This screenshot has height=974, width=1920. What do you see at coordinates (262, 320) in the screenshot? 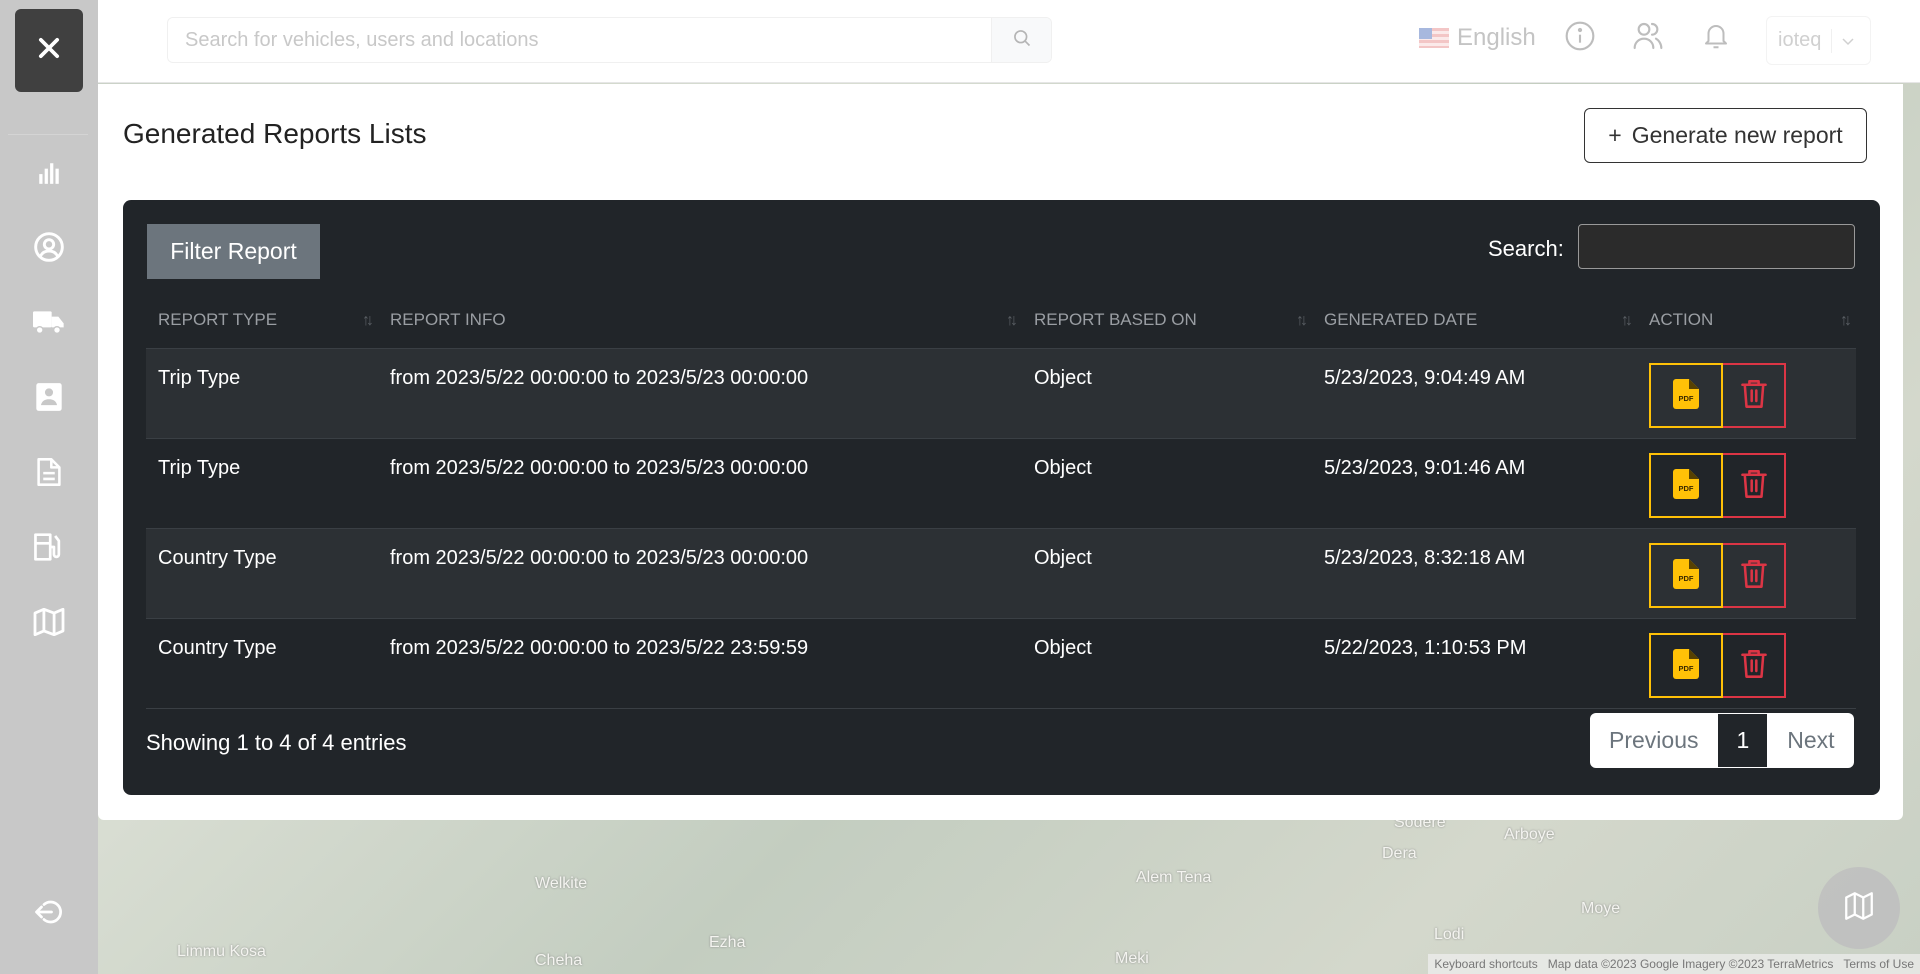
I see `column-header-report-type: REPORT TYPE ↑↓` at bounding box center [262, 320].